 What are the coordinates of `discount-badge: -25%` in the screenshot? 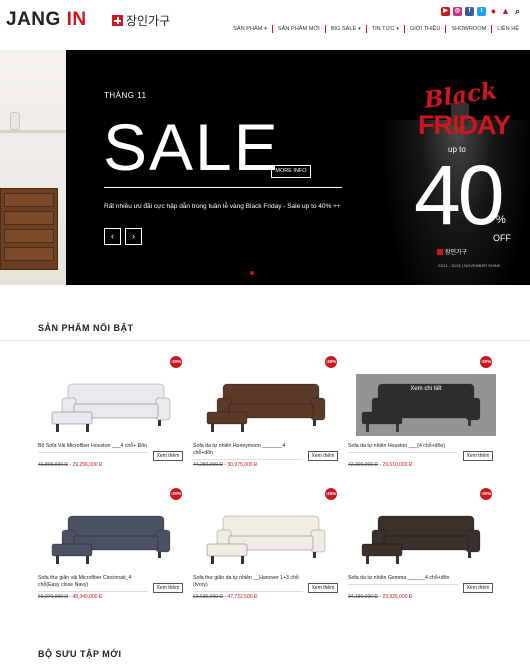 It's located at (331, 494).